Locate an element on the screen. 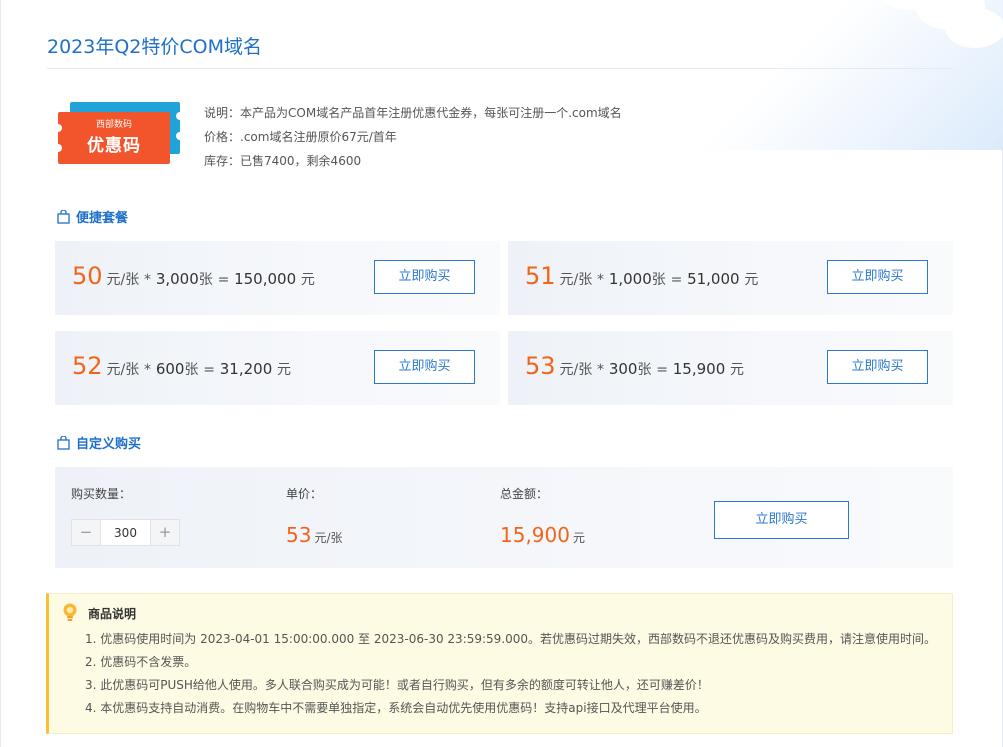 The image size is (1003, 747). info-stock-label: 库存： is located at coordinates (222, 161).